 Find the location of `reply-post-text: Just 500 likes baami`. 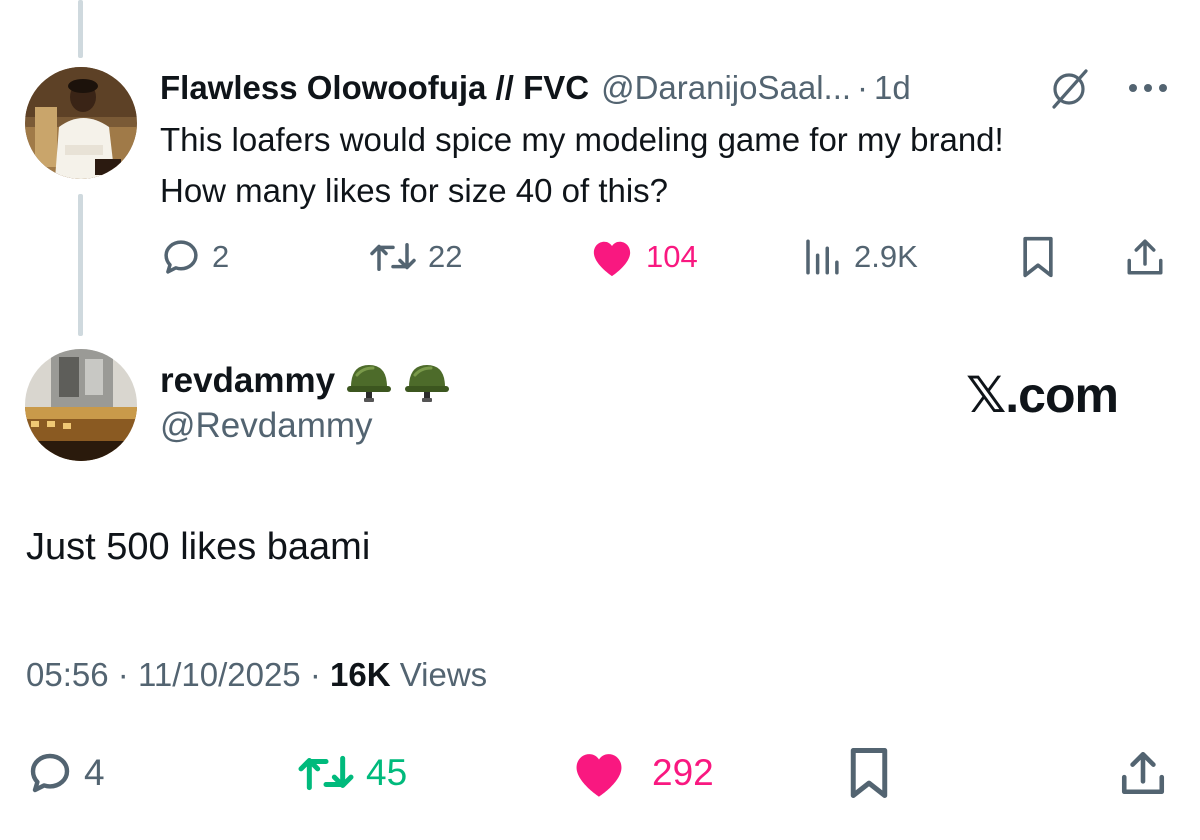

reply-post-text: Just 500 likes baami is located at coordinates (198, 547).